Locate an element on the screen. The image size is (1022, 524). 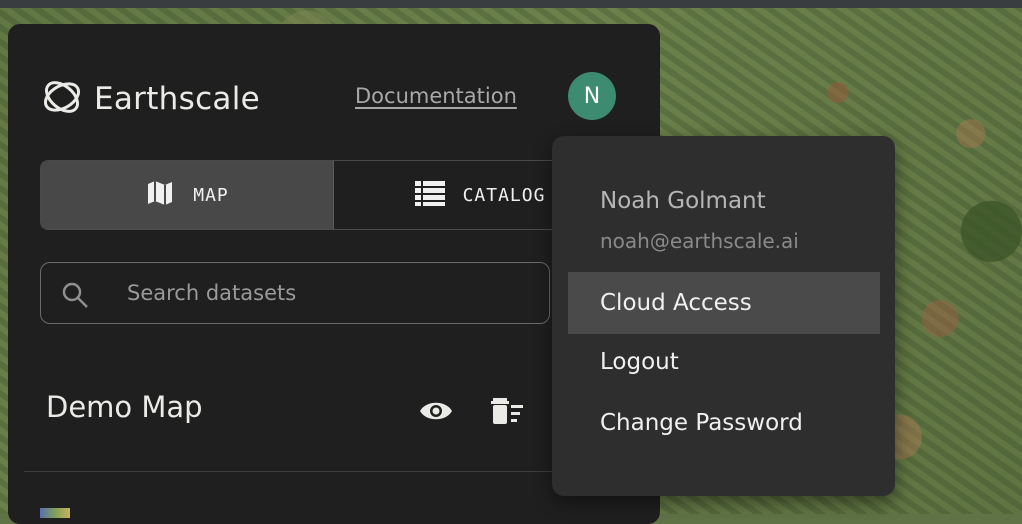
menu-item-cloud-access: Cloud Access is located at coordinates (724, 303).